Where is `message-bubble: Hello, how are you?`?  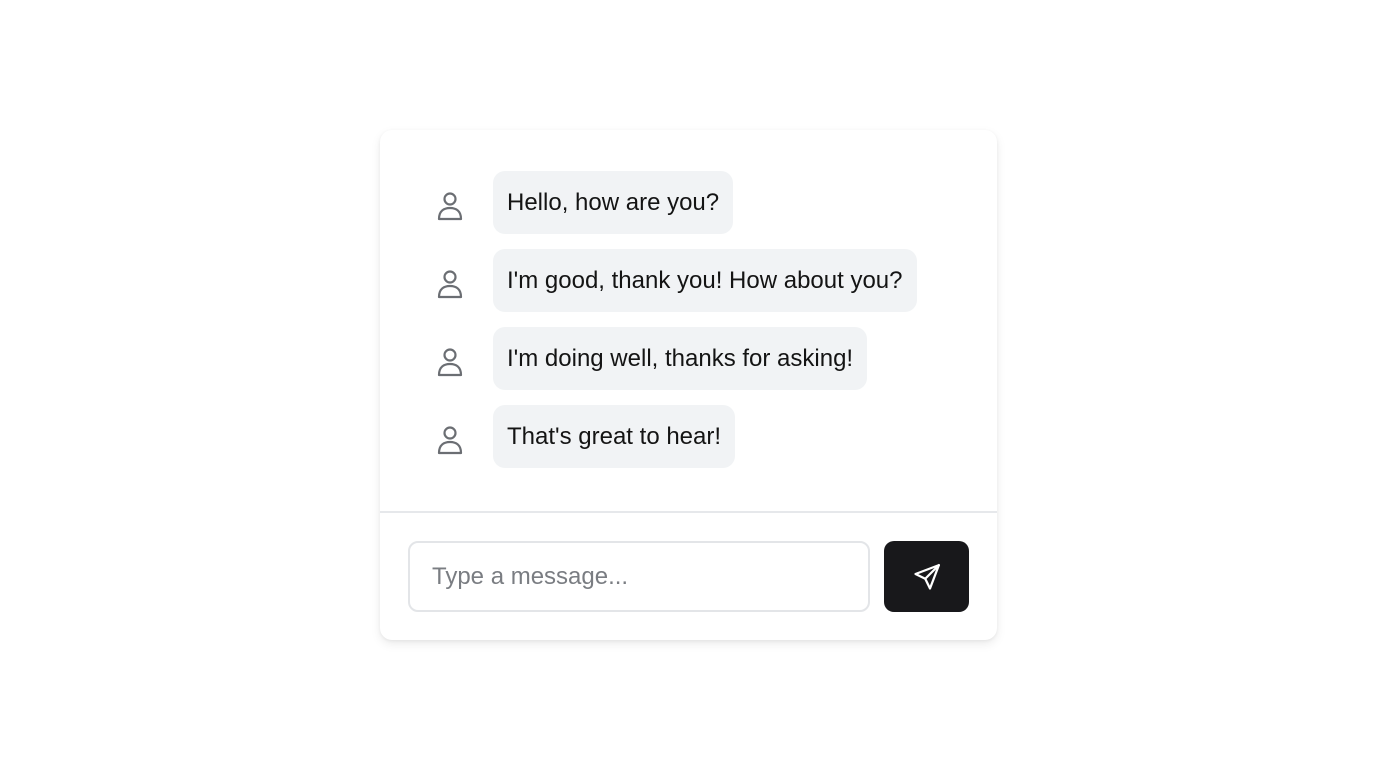
message-bubble: Hello, how are you? is located at coordinates (613, 202).